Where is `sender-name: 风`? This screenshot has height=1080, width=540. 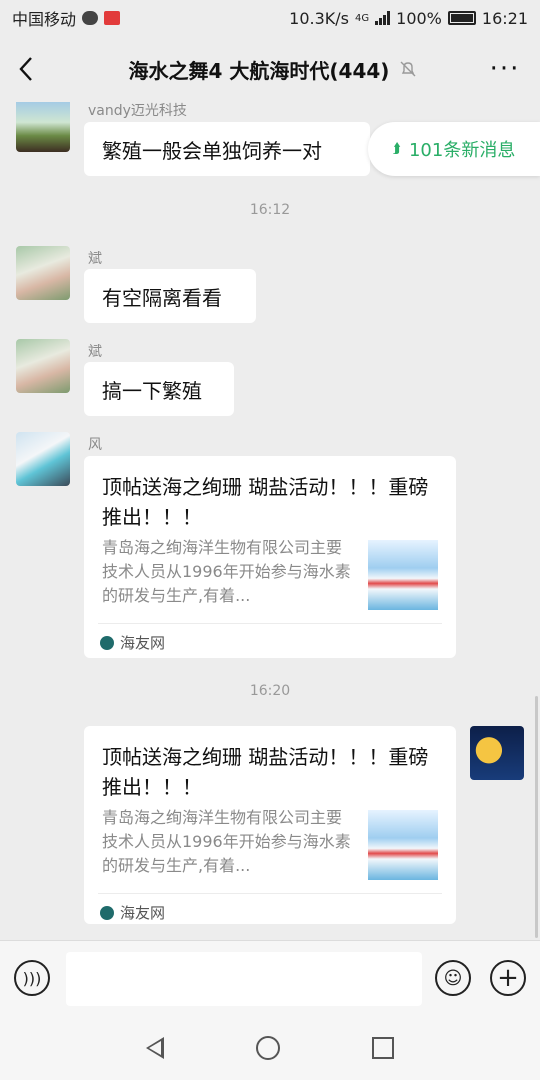
sender-name: 风 is located at coordinates (95, 445).